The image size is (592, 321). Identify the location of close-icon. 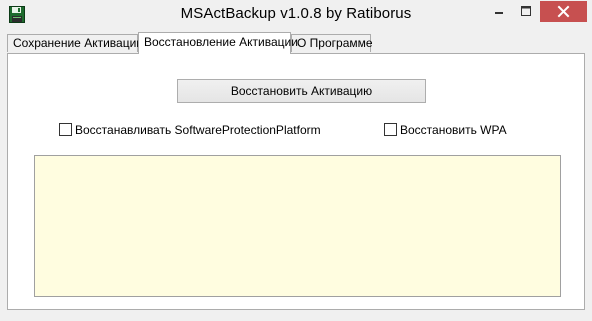
(563, 11).